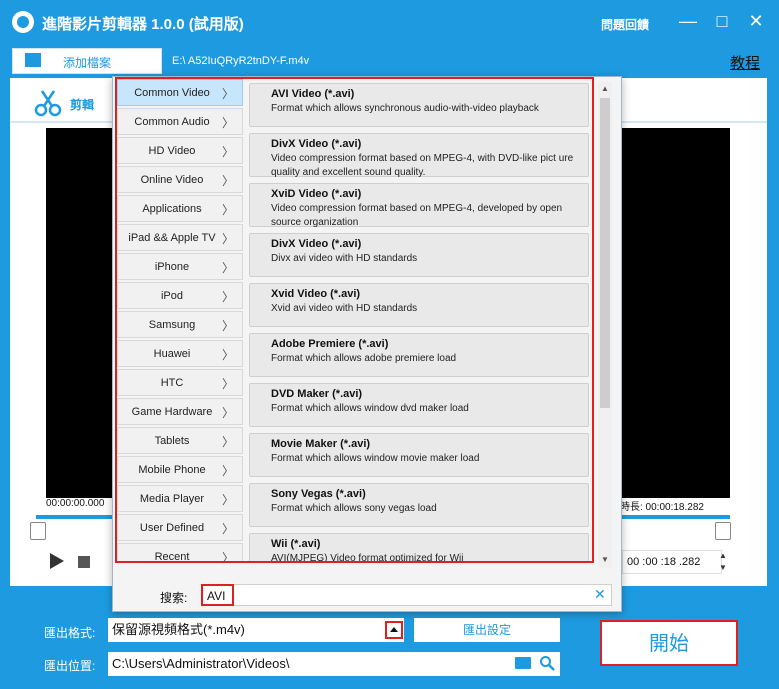  I want to click on add-file-button: 添加檔案, so click(87, 61).